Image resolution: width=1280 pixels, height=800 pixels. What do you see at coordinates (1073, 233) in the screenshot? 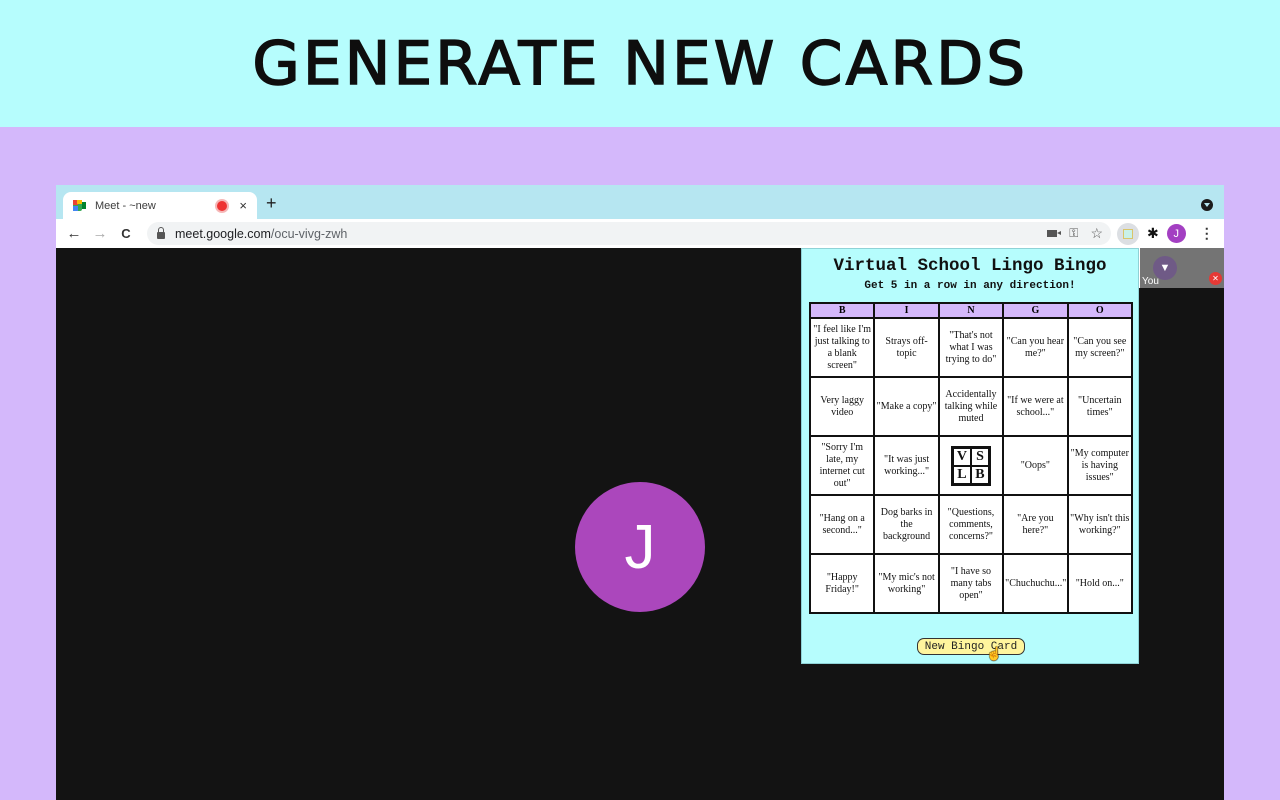
I see `key-icon: ⚿` at bounding box center [1073, 233].